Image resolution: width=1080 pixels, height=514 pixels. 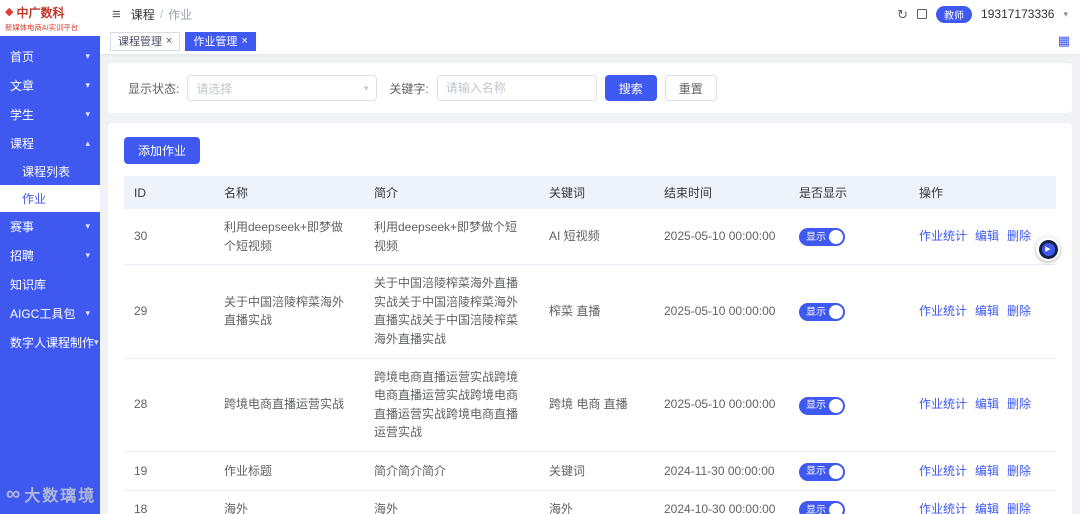 What do you see at coordinates (162, 150) in the screenshot?
I see `add-assignment-button: 添加作业` at bounding box center [162, 150].